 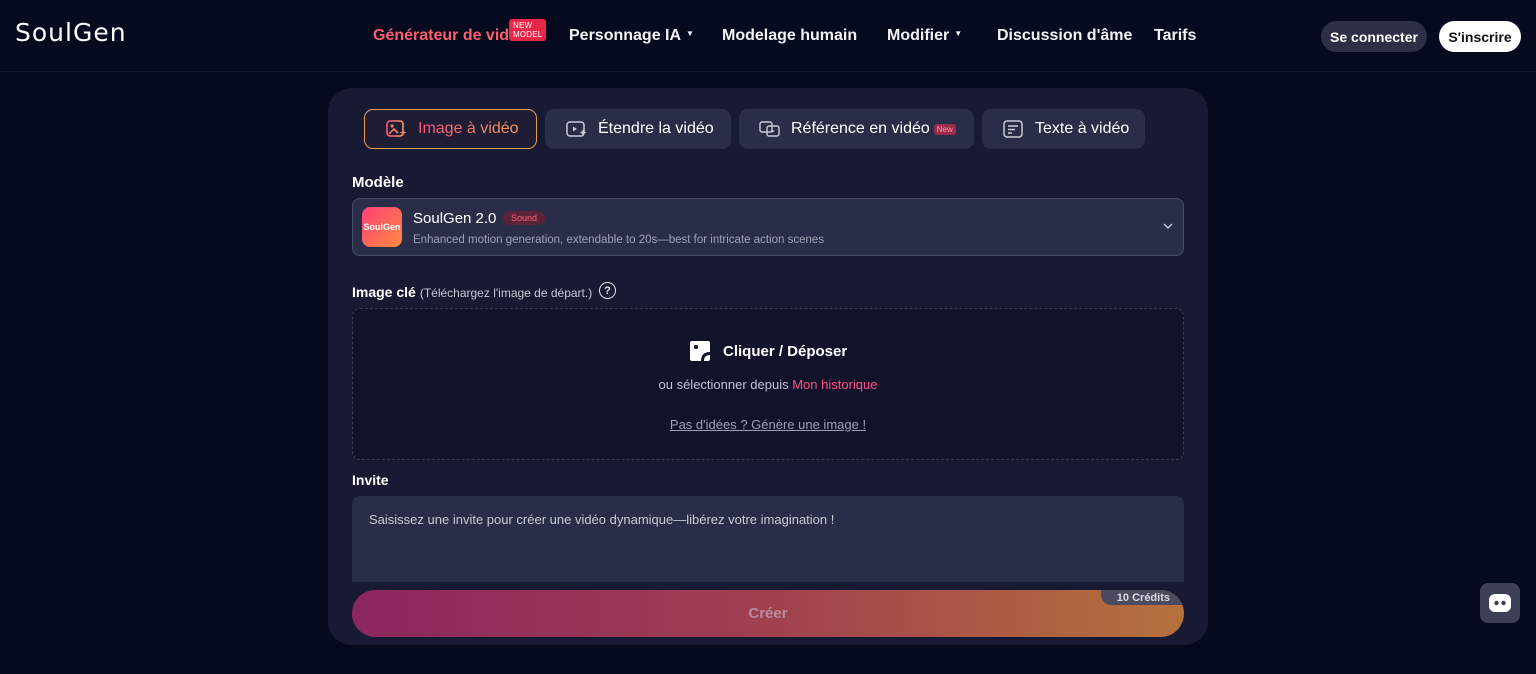 I want to click on history-link: Mon historique, so click(x=834, y=384).